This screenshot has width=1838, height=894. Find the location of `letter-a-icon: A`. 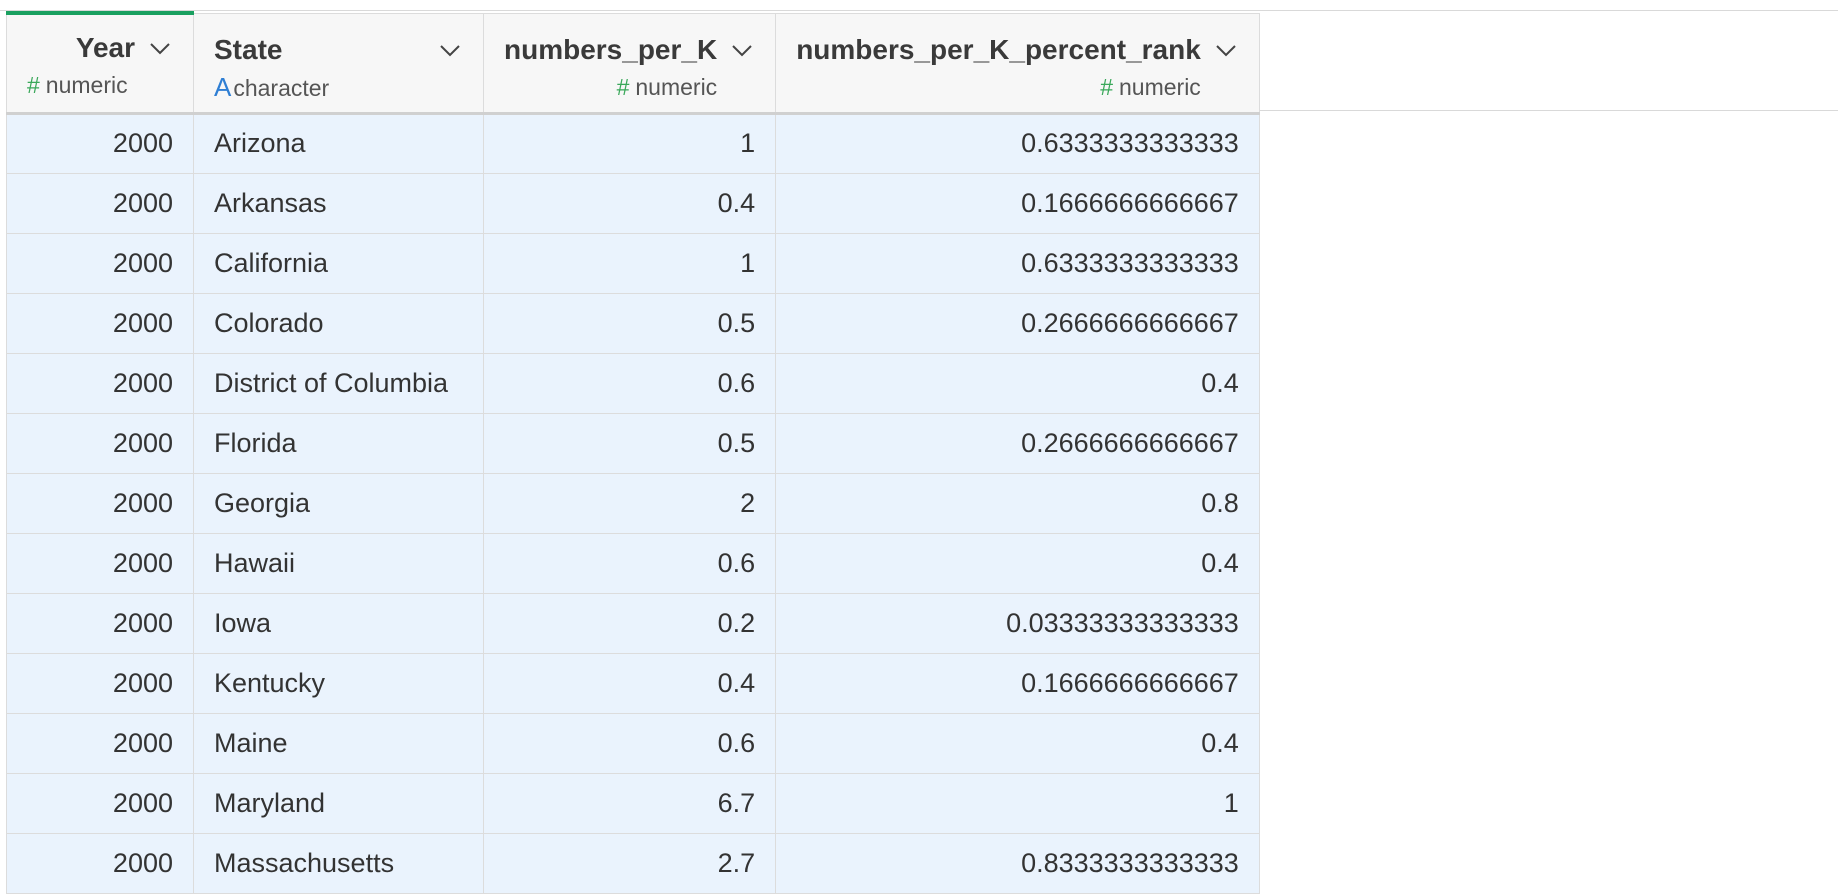

letter-a-icon: A is located at coordinates (223, 86).